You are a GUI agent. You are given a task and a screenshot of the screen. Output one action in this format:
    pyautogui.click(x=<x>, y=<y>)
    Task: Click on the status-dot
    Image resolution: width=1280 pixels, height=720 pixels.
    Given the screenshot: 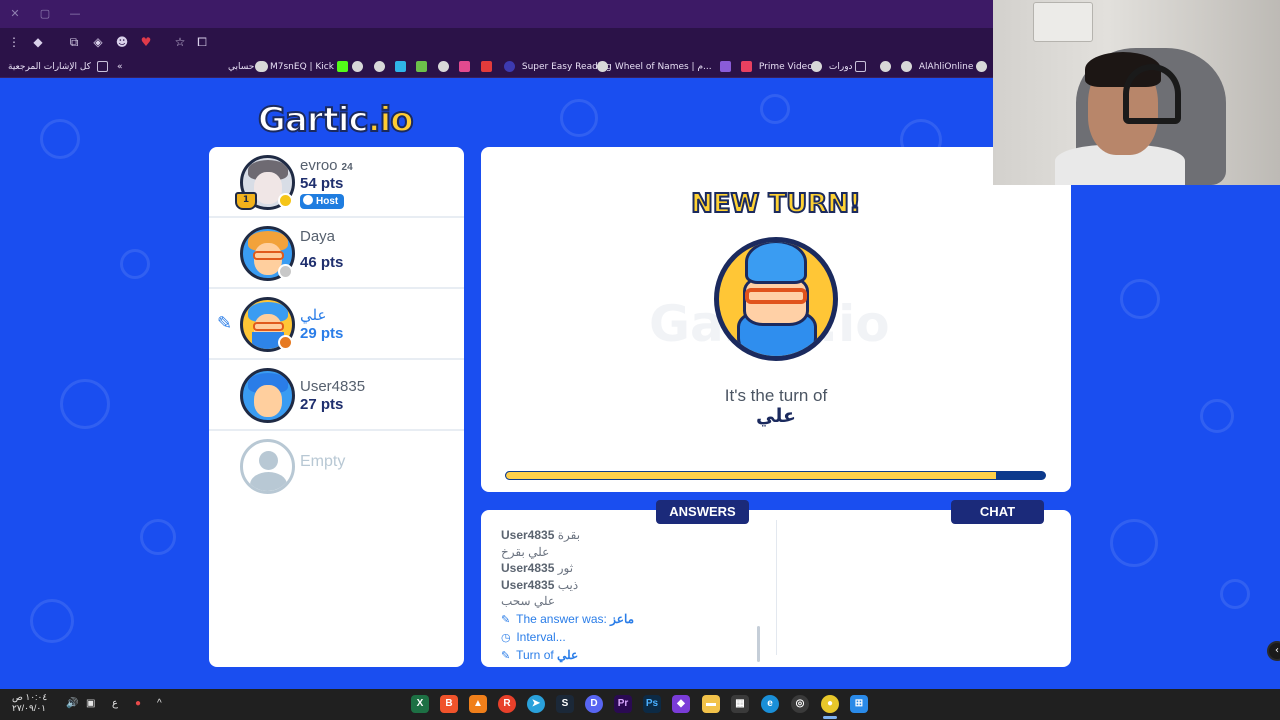 What is the action you would take?
    pyautogui.click(x=285, y=200)
    